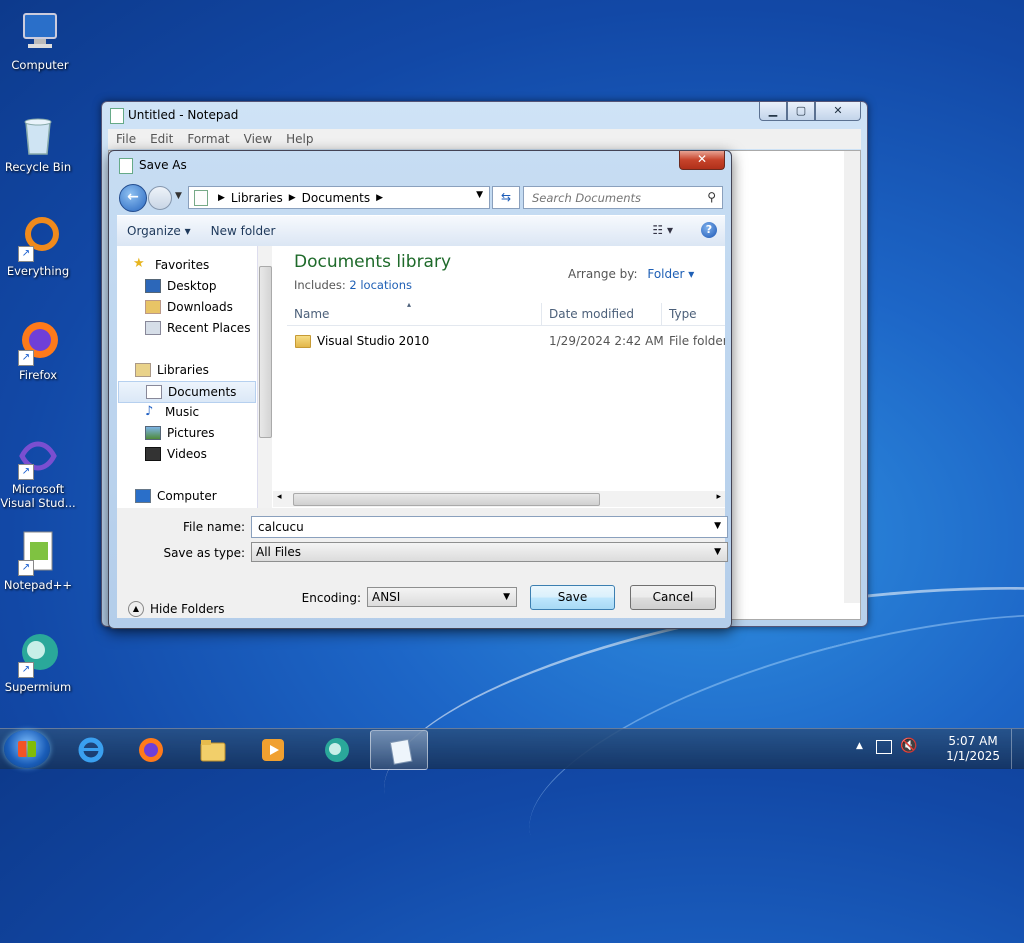 The width and height of the screenshot is (1024, 943). What do you see at coordinates (670, 274) in the screenshot?
I see `arrange-by-dropdown: Folder ▾` at bounding box center [670, 274].